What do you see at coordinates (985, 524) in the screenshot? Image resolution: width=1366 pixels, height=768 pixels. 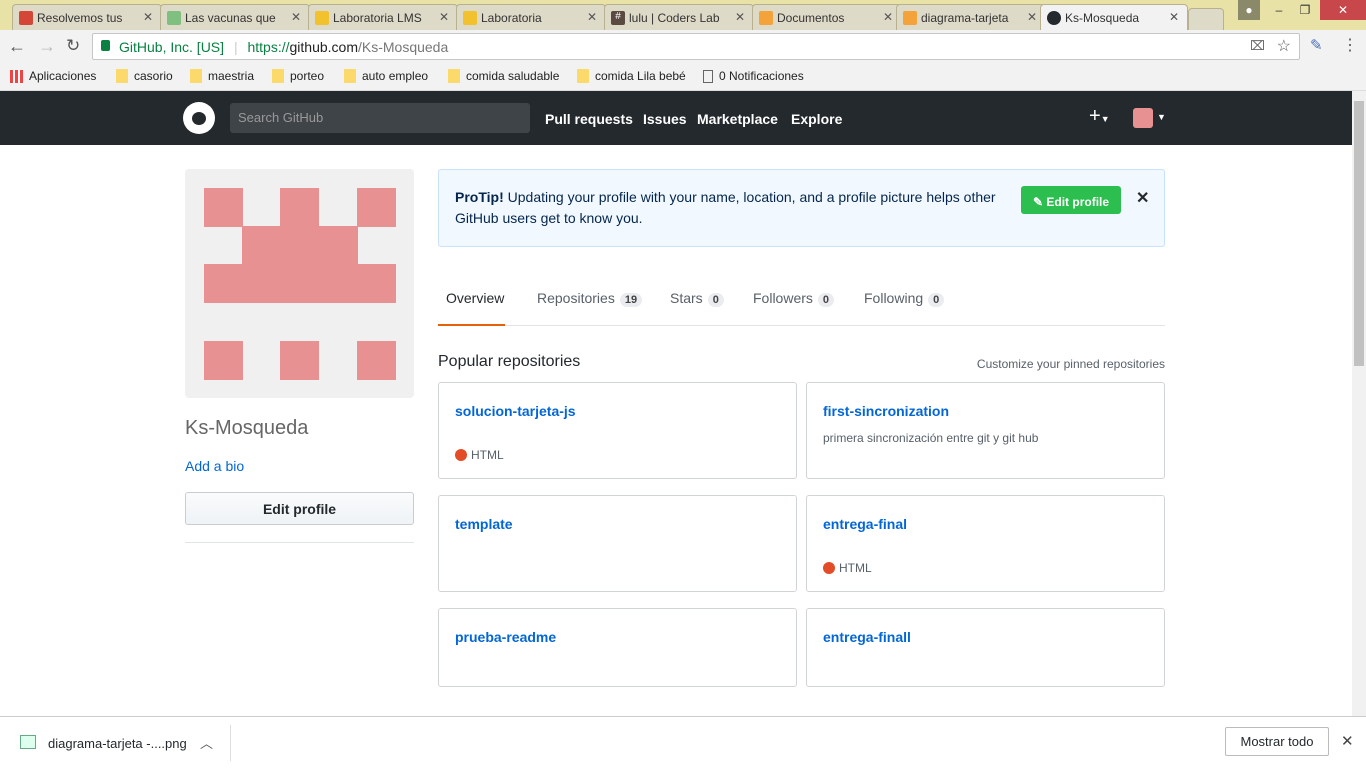 I see `repo-name: entrega-final` at bounding box center [985, 524].